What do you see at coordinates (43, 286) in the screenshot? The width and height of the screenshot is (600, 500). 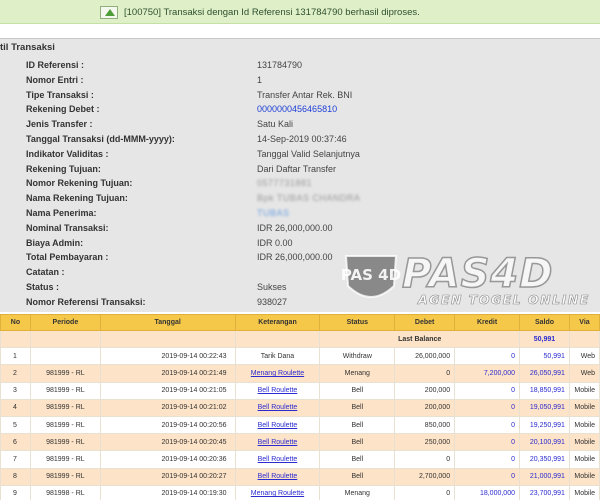 I see `detail-label: Status :` at bounding box center [43, 286].